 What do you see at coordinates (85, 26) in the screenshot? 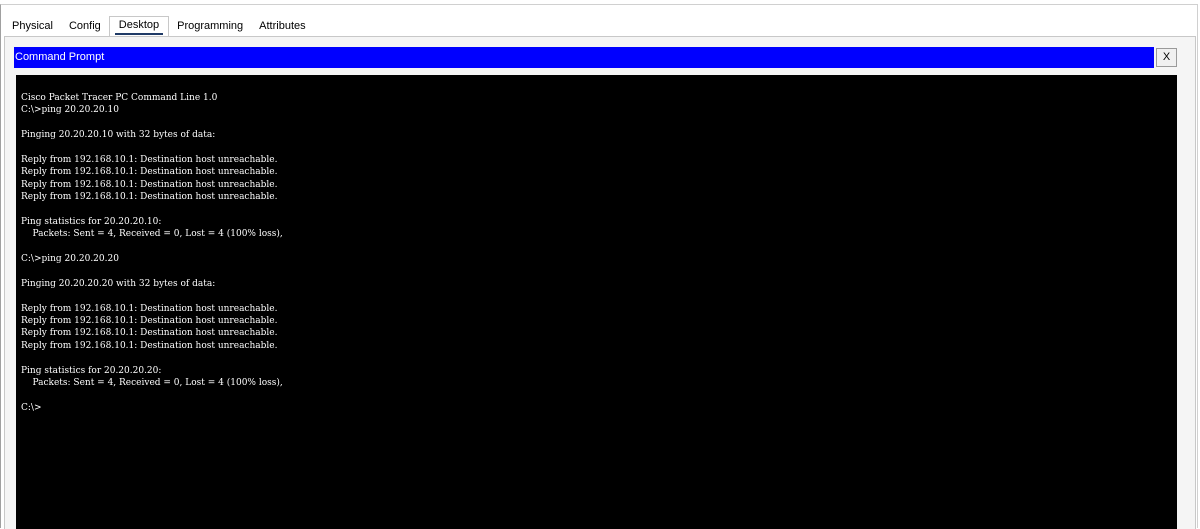
I see `tab-config: Config` at bounding box center [85, 26].